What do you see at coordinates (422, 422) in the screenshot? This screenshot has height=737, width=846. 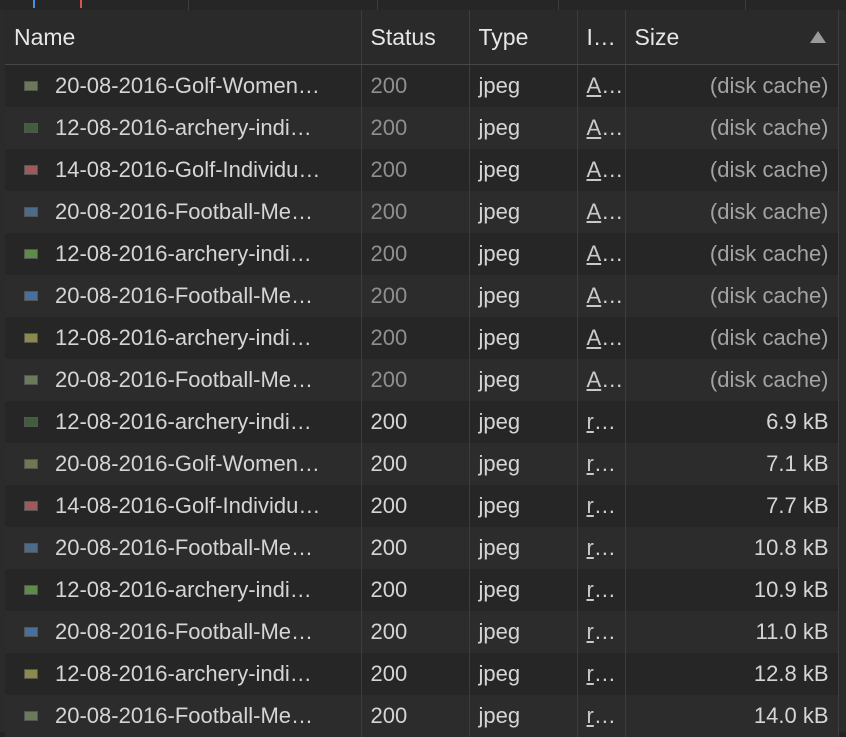 I see `table-row: 12-08-2016-archery-indi… 200 jpeg r… 6.9 kB` at bounding box center [422, 422].